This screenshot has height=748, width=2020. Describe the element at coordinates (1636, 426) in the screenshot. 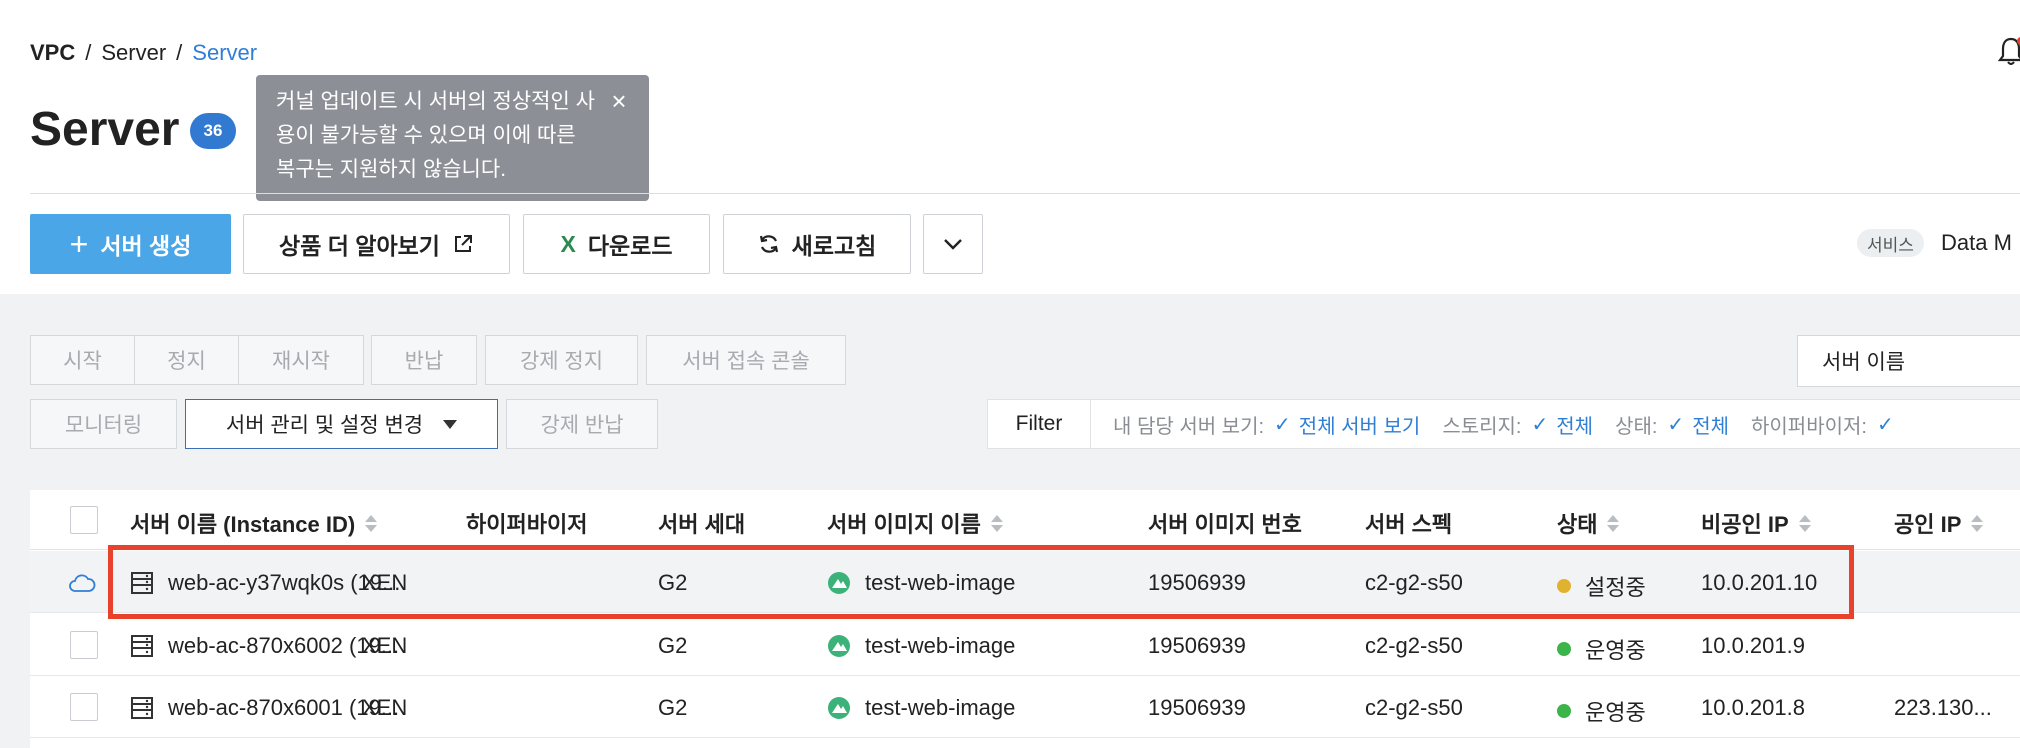

I see `filter-label: 상태:` at that location.